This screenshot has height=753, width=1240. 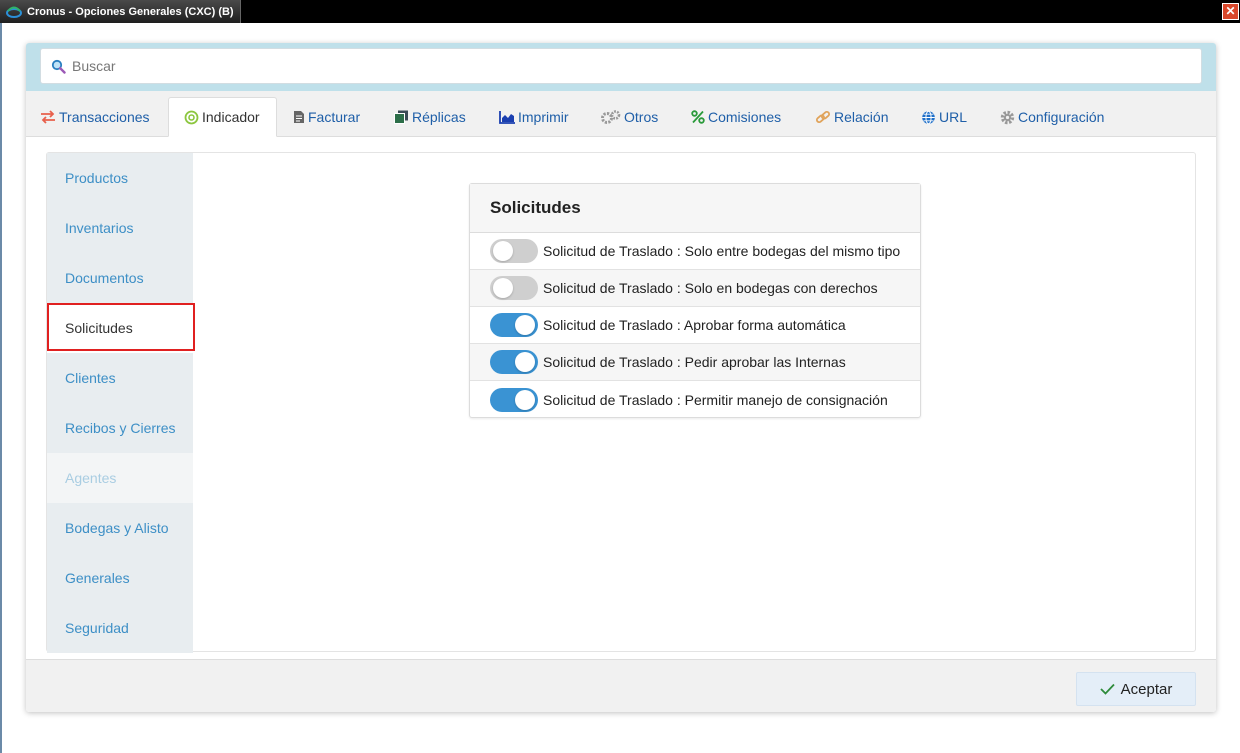 I want to click on tab-label: Facturar, so click(x=334, y=117).